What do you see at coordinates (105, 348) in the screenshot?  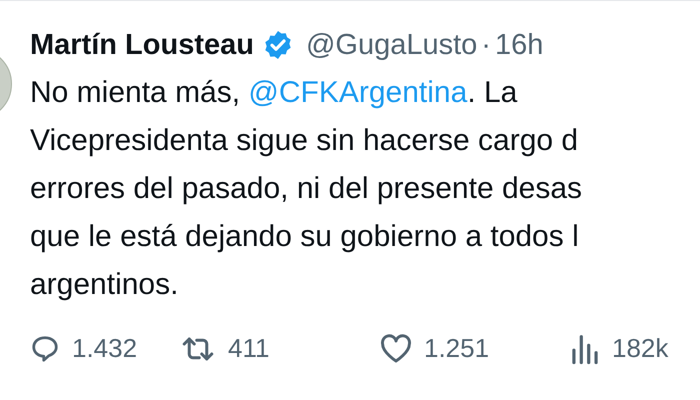 I see `stat-count: 1.432` at bounding box center [105, 348].